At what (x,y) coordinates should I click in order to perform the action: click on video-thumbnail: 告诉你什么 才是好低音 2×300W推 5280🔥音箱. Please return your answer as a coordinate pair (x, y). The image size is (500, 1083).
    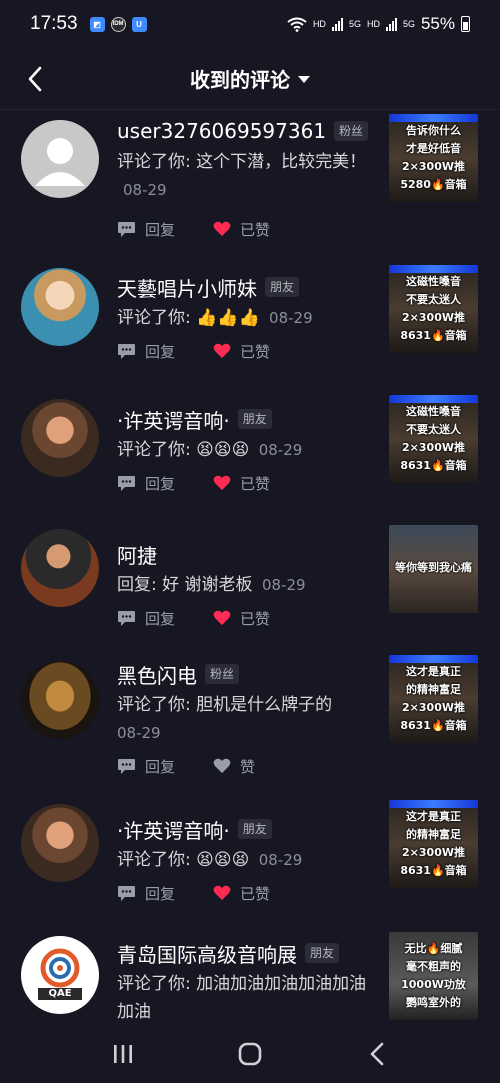
    Looking at the image, I should click on (433, 158).